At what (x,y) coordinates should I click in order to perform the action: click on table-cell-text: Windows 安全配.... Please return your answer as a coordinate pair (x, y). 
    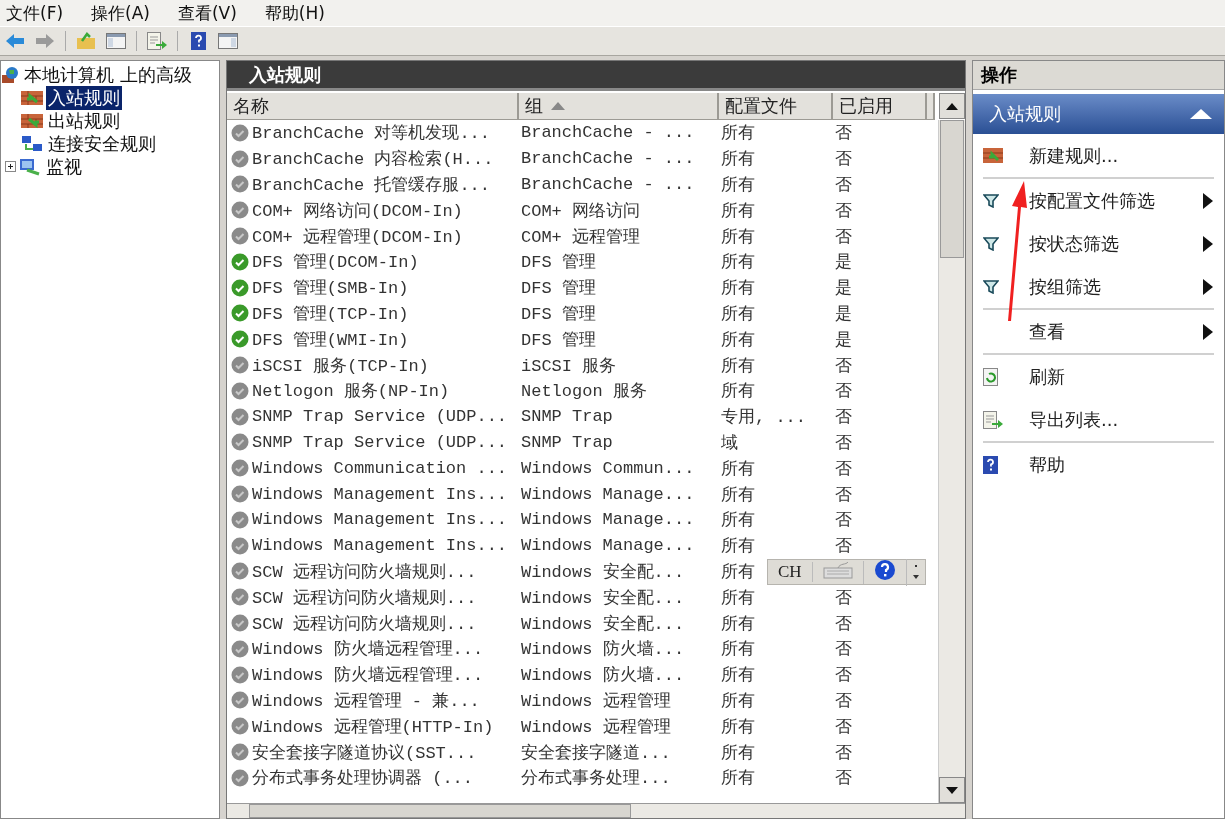
    Looking at the image, I should click on (602, 598).